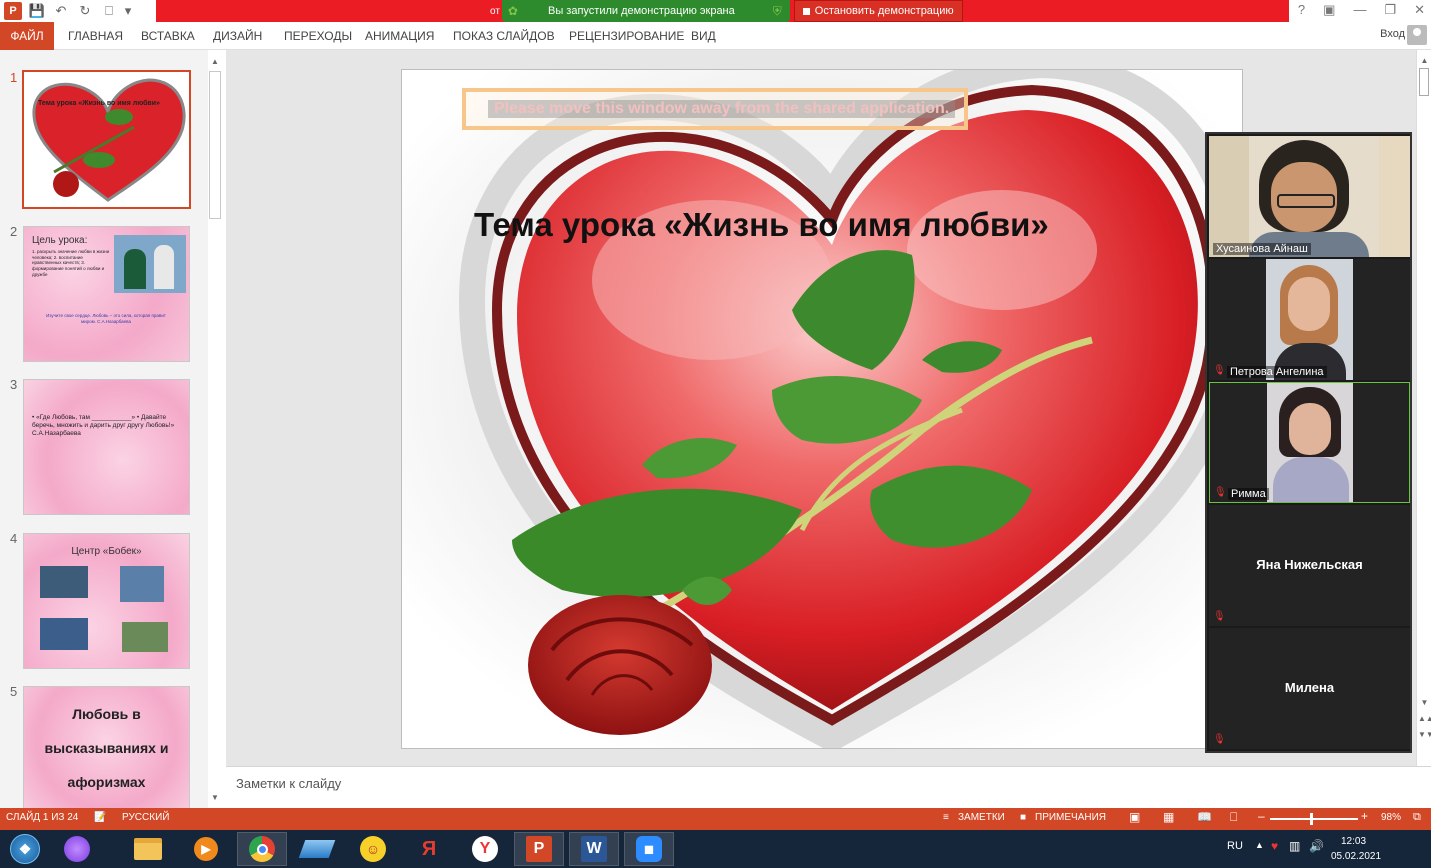 The image size is (1431, 868). Describe the element at coordinates (703, 36) in the screenshot. I see `tab-view: ВИД` at that location.